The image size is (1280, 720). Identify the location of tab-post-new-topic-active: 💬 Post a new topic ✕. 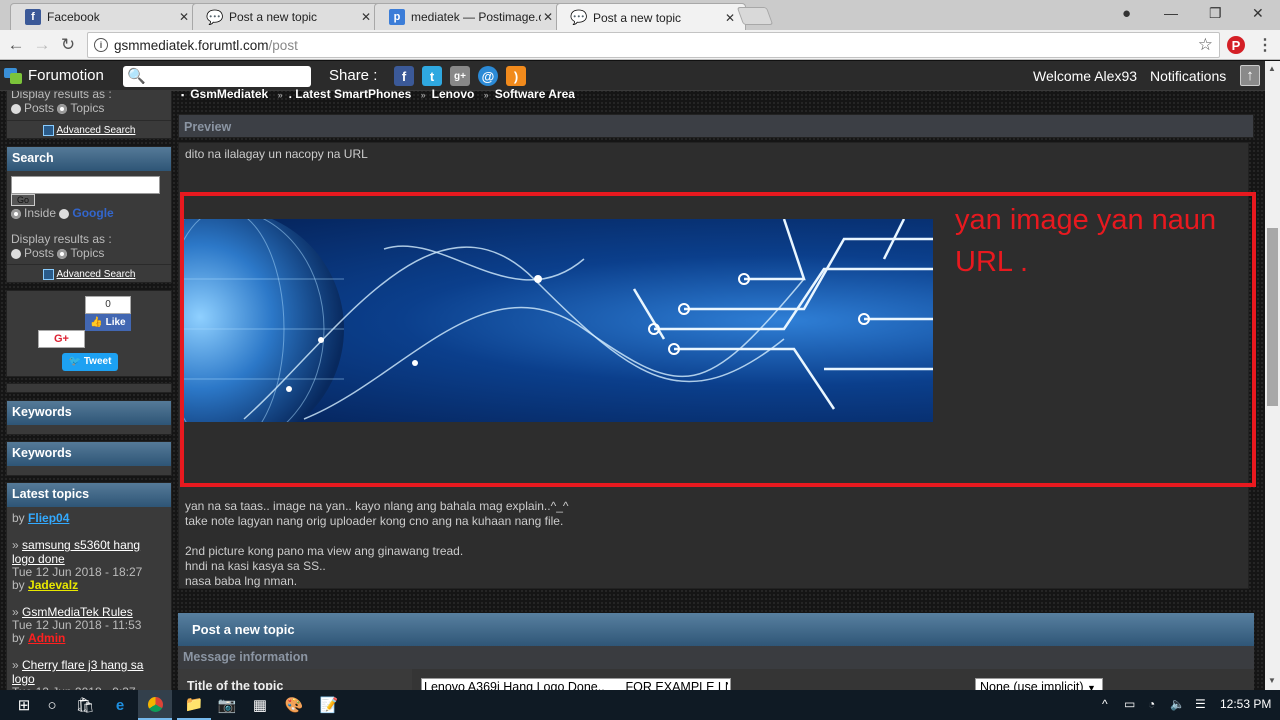
(651, 17).